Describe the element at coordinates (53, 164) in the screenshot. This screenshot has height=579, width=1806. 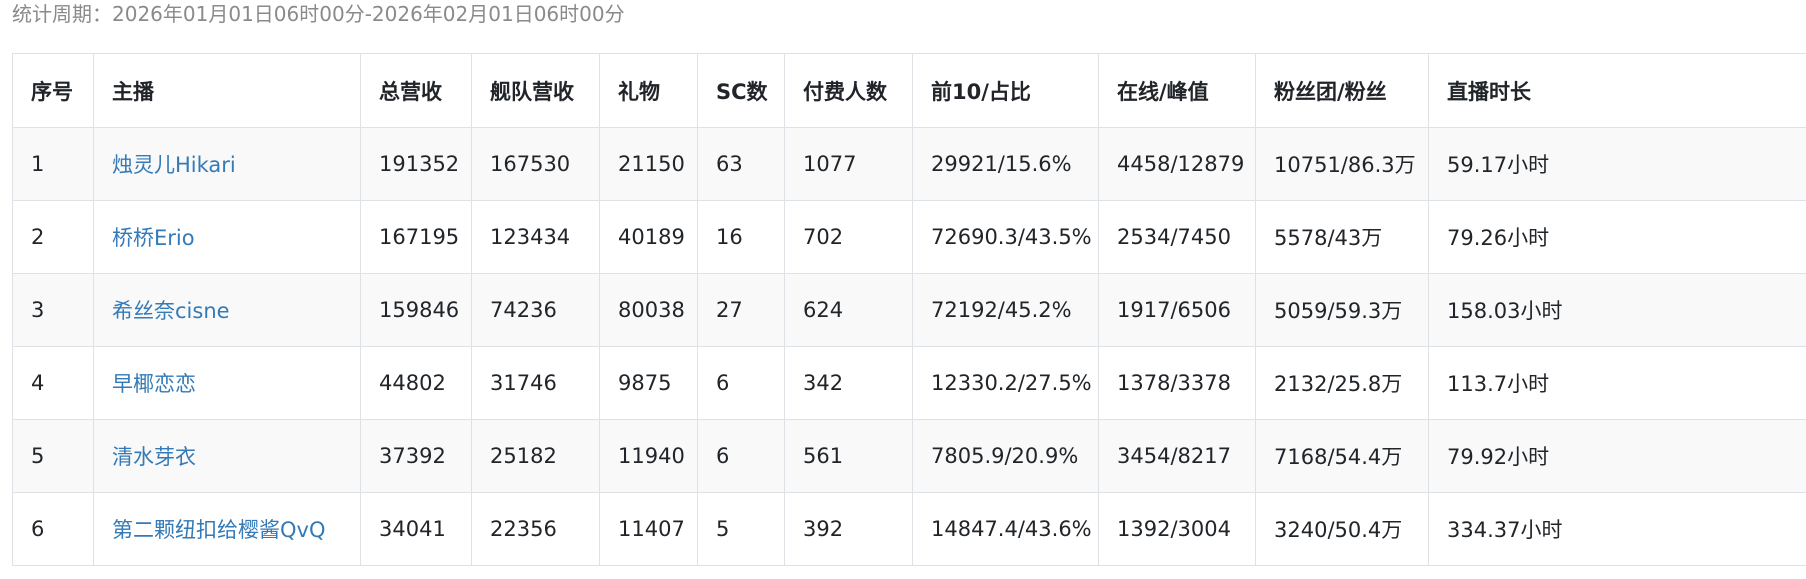
I see `cell-rank: 1` at that location.